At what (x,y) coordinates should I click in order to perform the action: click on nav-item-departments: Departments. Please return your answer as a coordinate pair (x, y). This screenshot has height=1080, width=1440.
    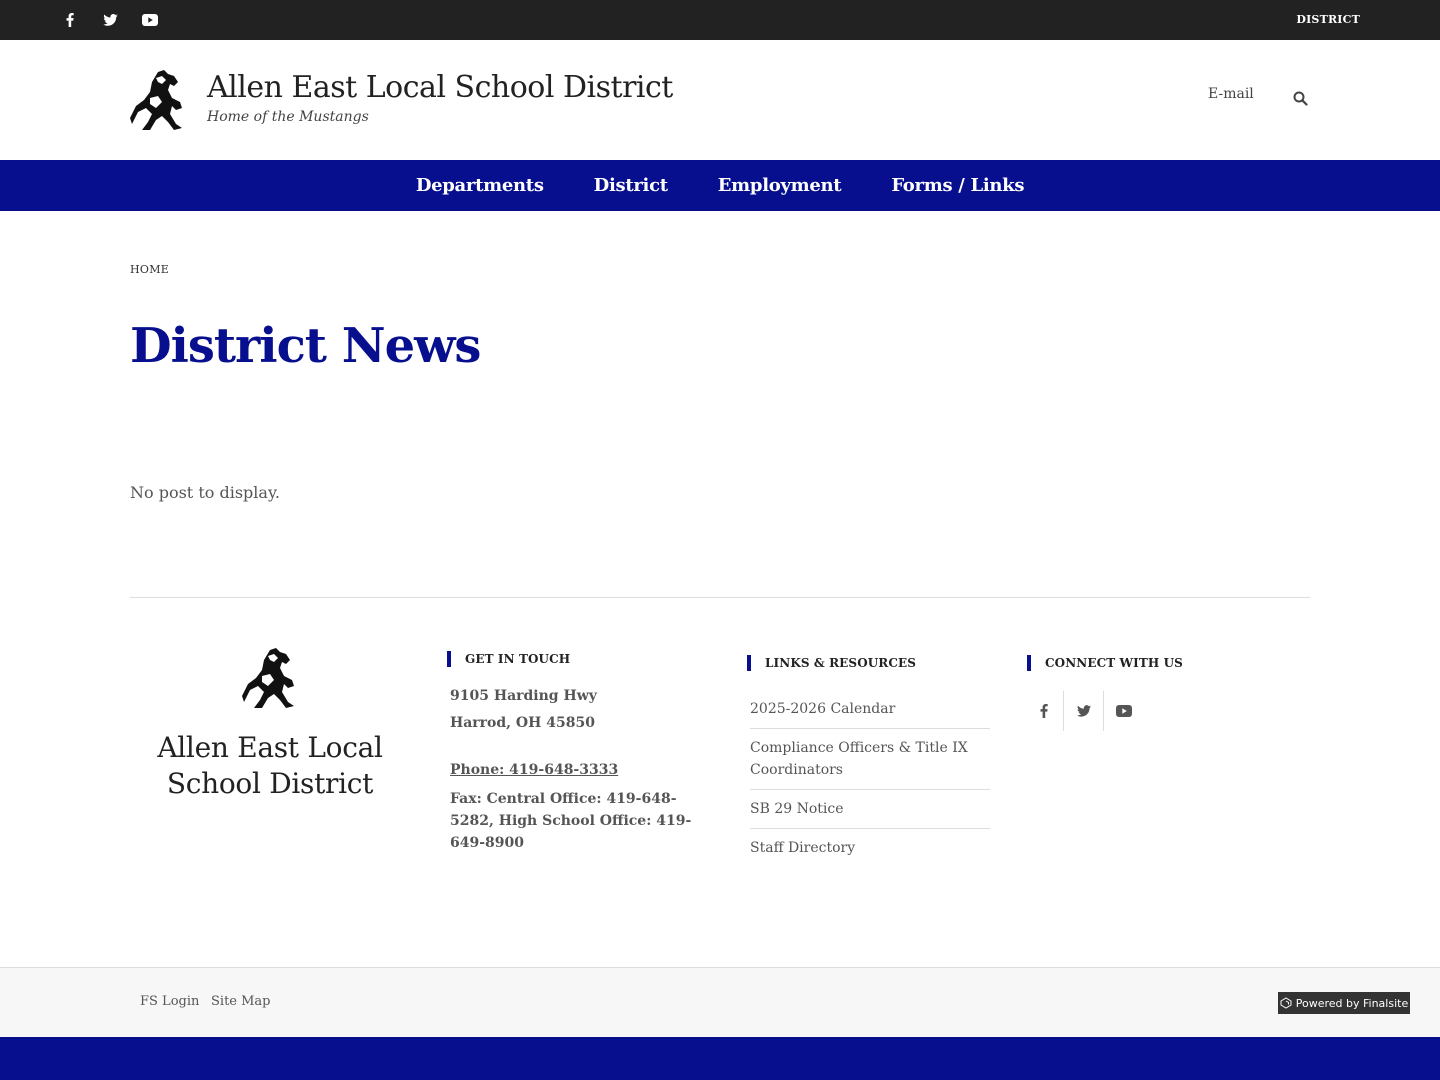
    Looking at the image, I should click on (480, 185).